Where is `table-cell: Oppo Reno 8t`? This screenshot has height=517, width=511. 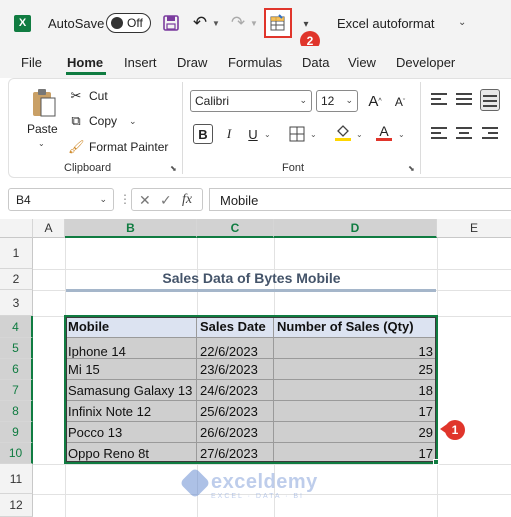
table-cell: Oppo Reno 8t is located at coordinates (131, 453).